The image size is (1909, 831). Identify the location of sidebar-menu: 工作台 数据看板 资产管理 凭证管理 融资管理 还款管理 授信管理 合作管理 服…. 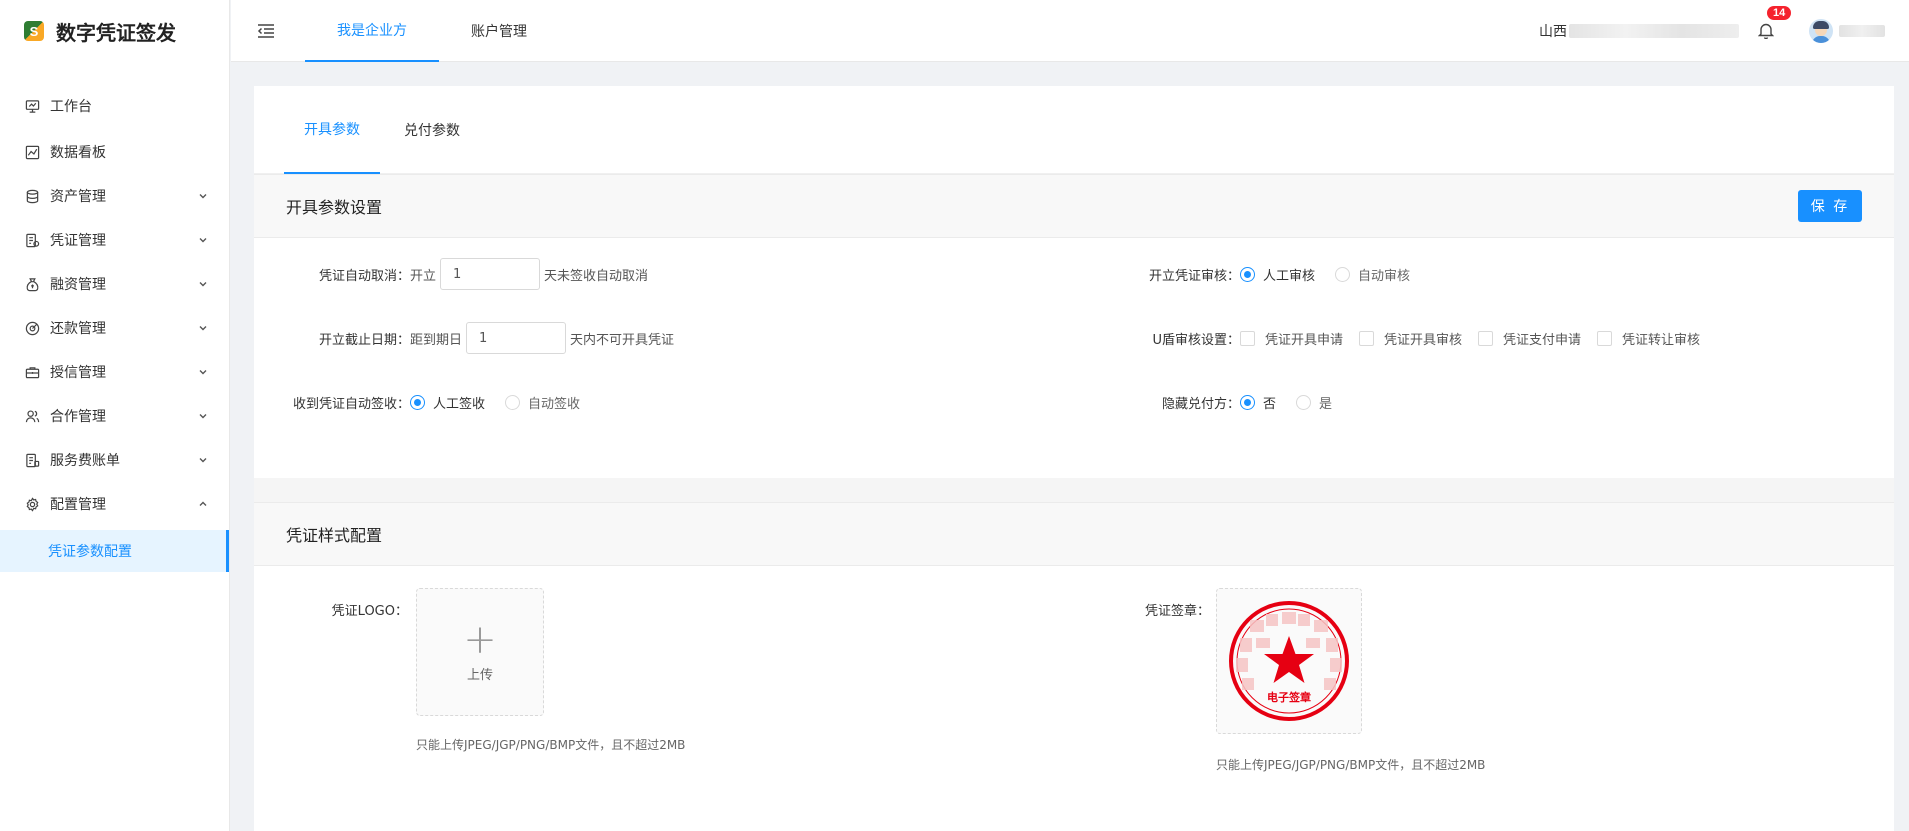
(114, 327).